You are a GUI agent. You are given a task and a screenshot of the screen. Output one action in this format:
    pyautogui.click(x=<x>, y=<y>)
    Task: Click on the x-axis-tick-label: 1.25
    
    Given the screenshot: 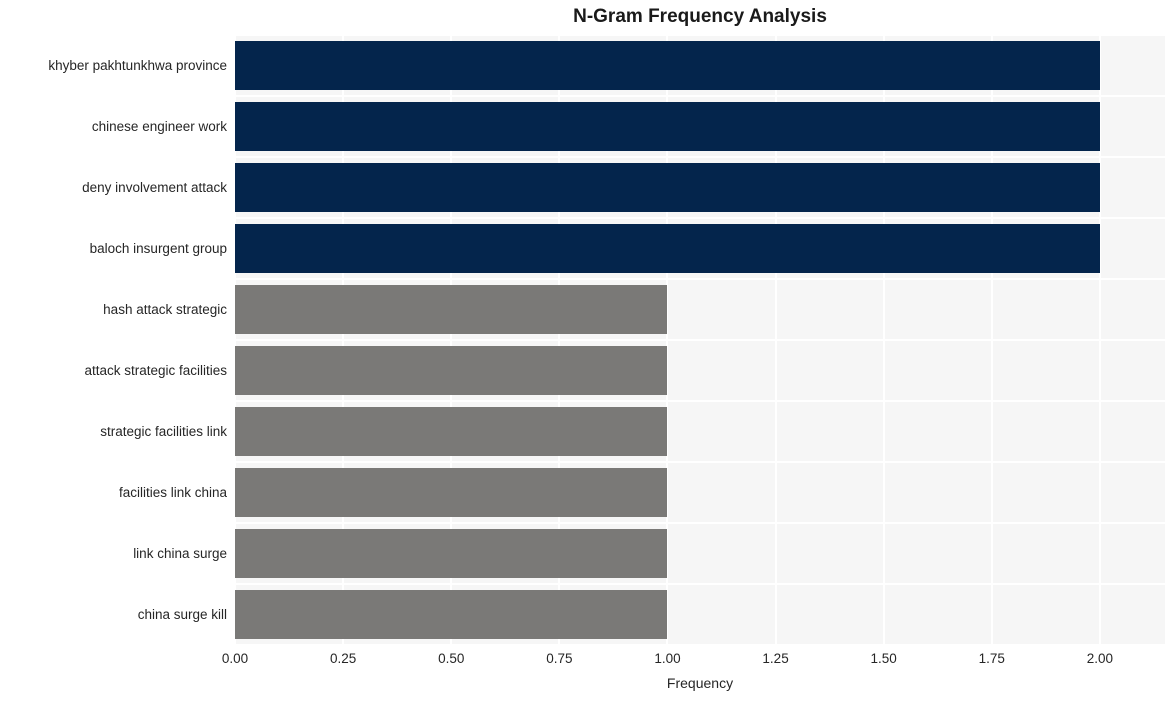 What is the action you would take?
    pyautogui.click(x=775, y=658)
    